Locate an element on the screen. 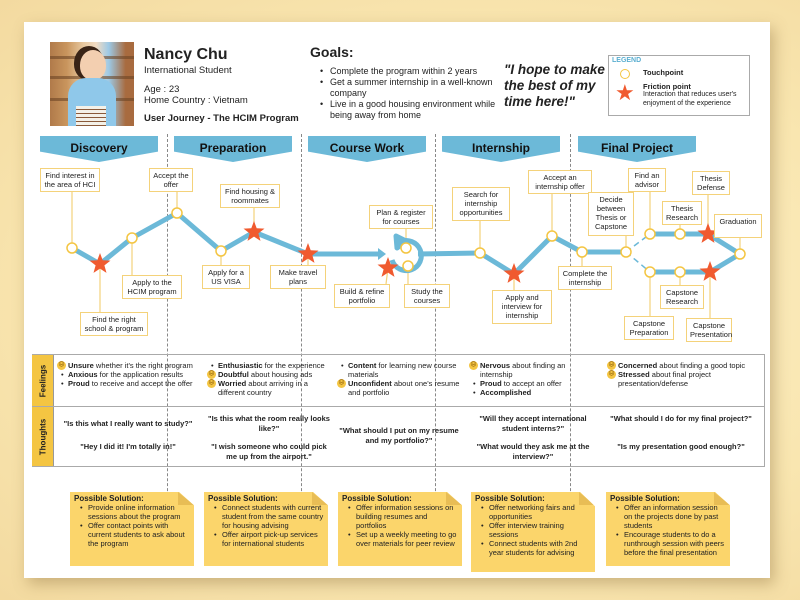 The height and width of the screenshot is (600, 800). feeling-item: ☹ Nervous about finding an internship is located at coordinates (534, 370).